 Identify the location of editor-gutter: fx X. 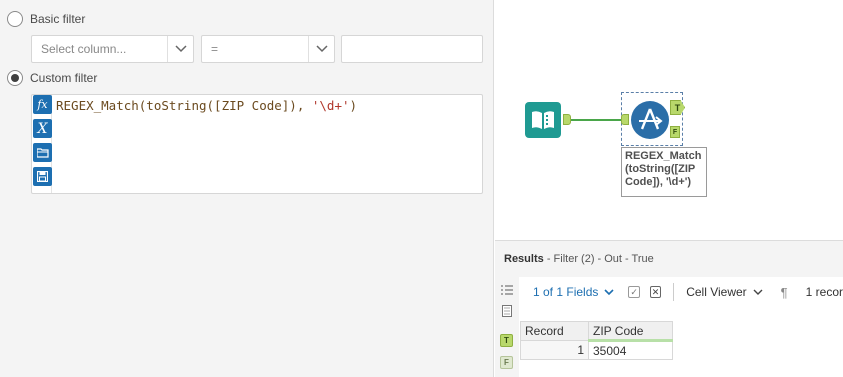
(42, 144).